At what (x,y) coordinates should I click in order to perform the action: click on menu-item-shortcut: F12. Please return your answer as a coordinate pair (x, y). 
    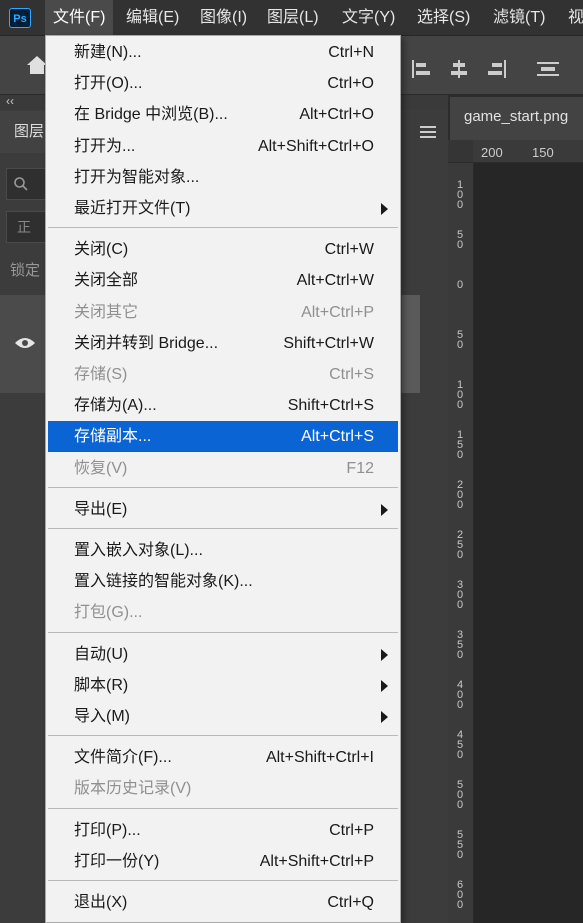
    Looking at the image, I should click on (360, 468).